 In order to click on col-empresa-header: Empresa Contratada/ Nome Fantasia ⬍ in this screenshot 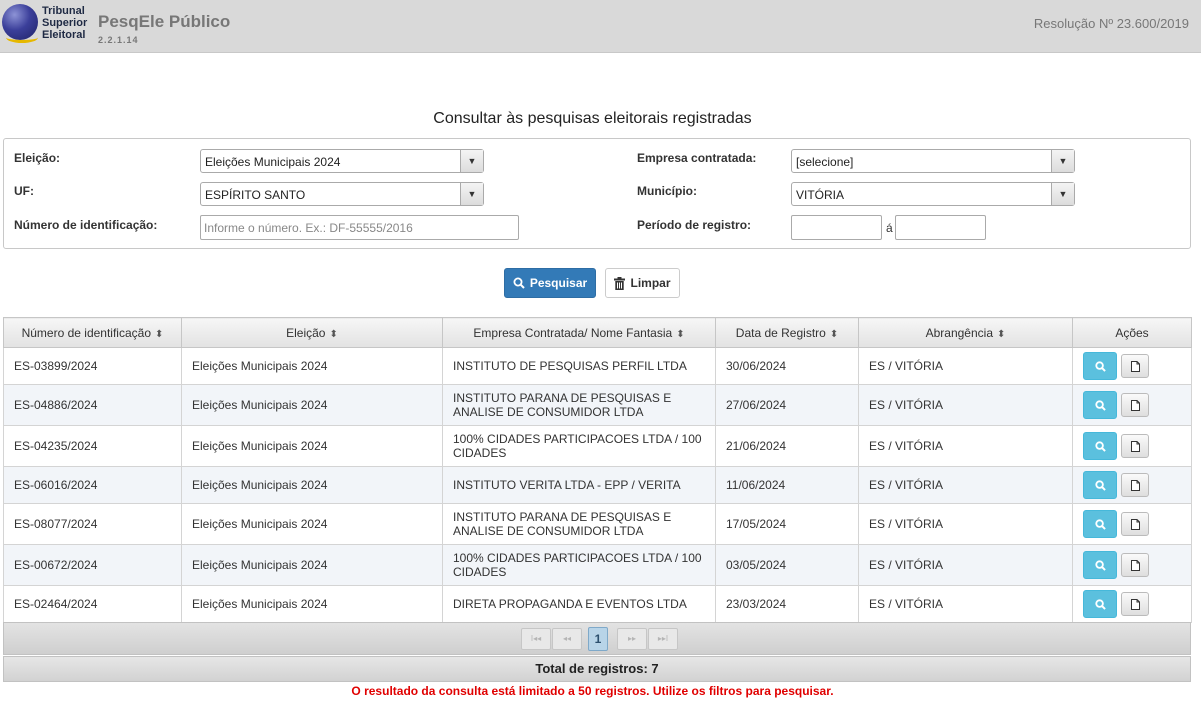, I will do `click(579, 332)`.